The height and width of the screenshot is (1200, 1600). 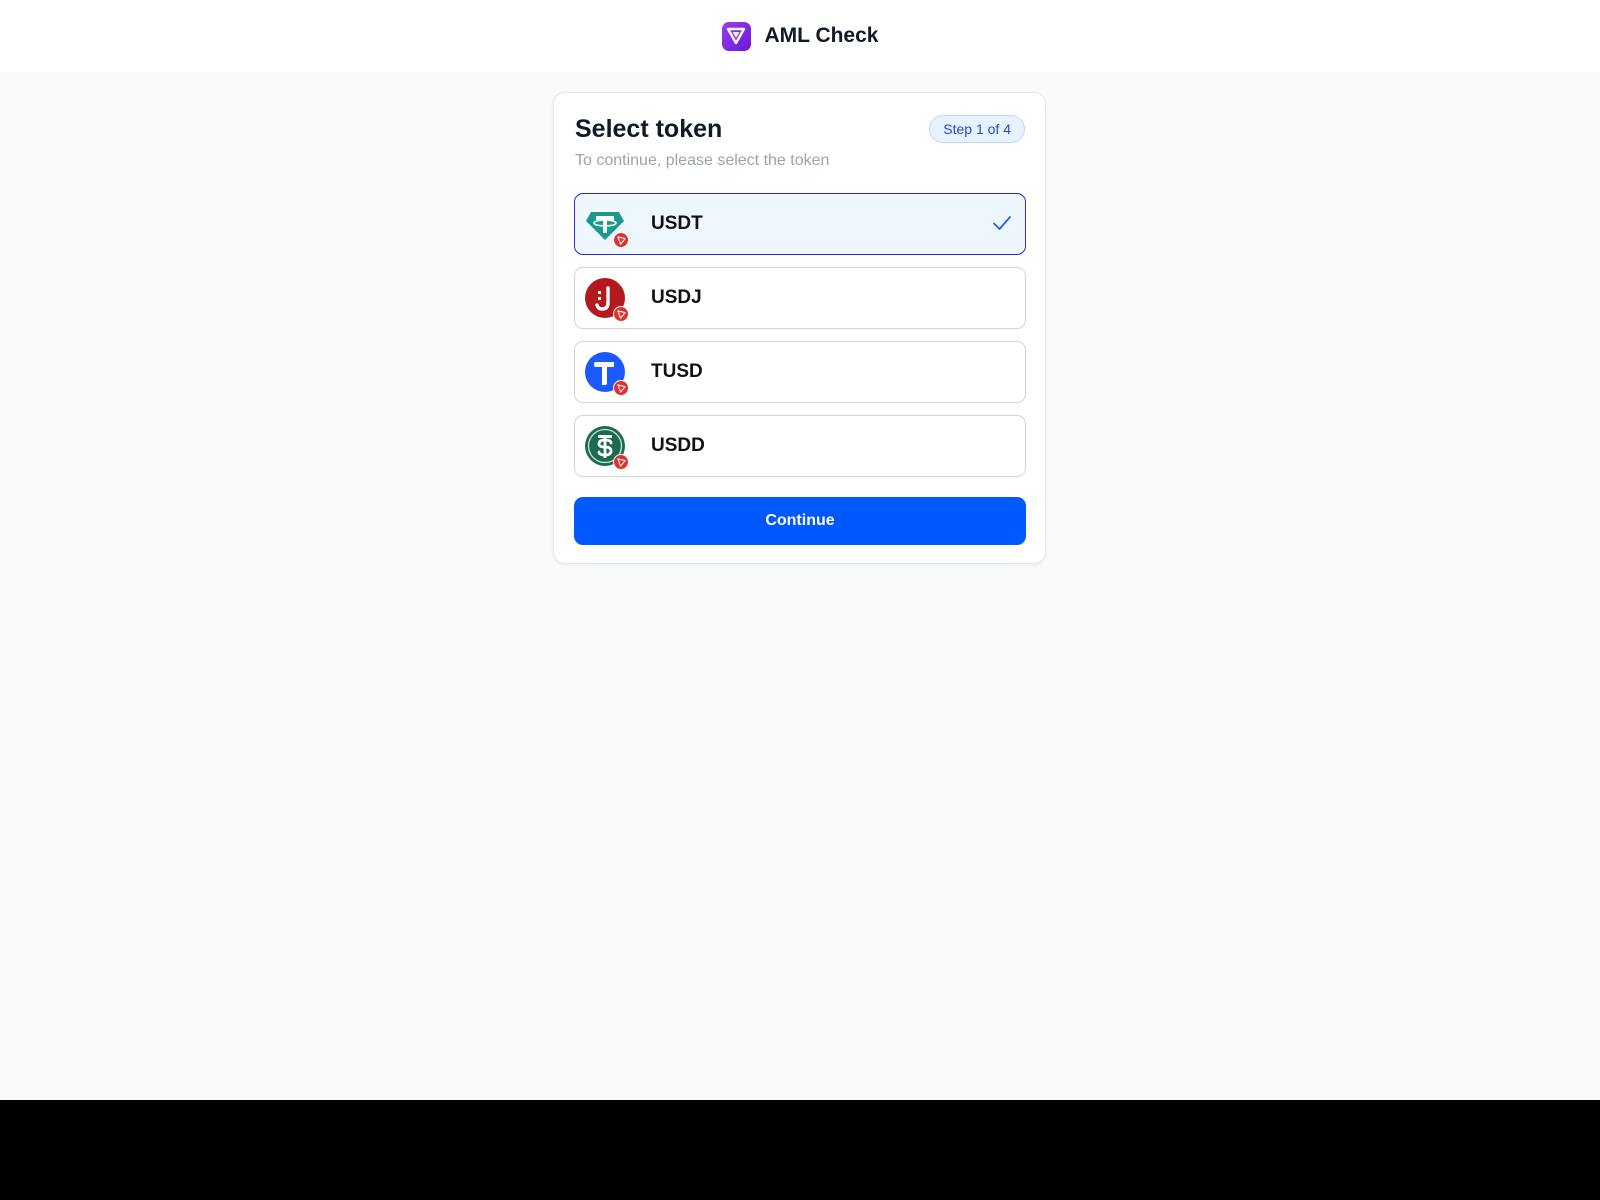 I want to click on token-label: TUSD, so click(x=677, y=371).